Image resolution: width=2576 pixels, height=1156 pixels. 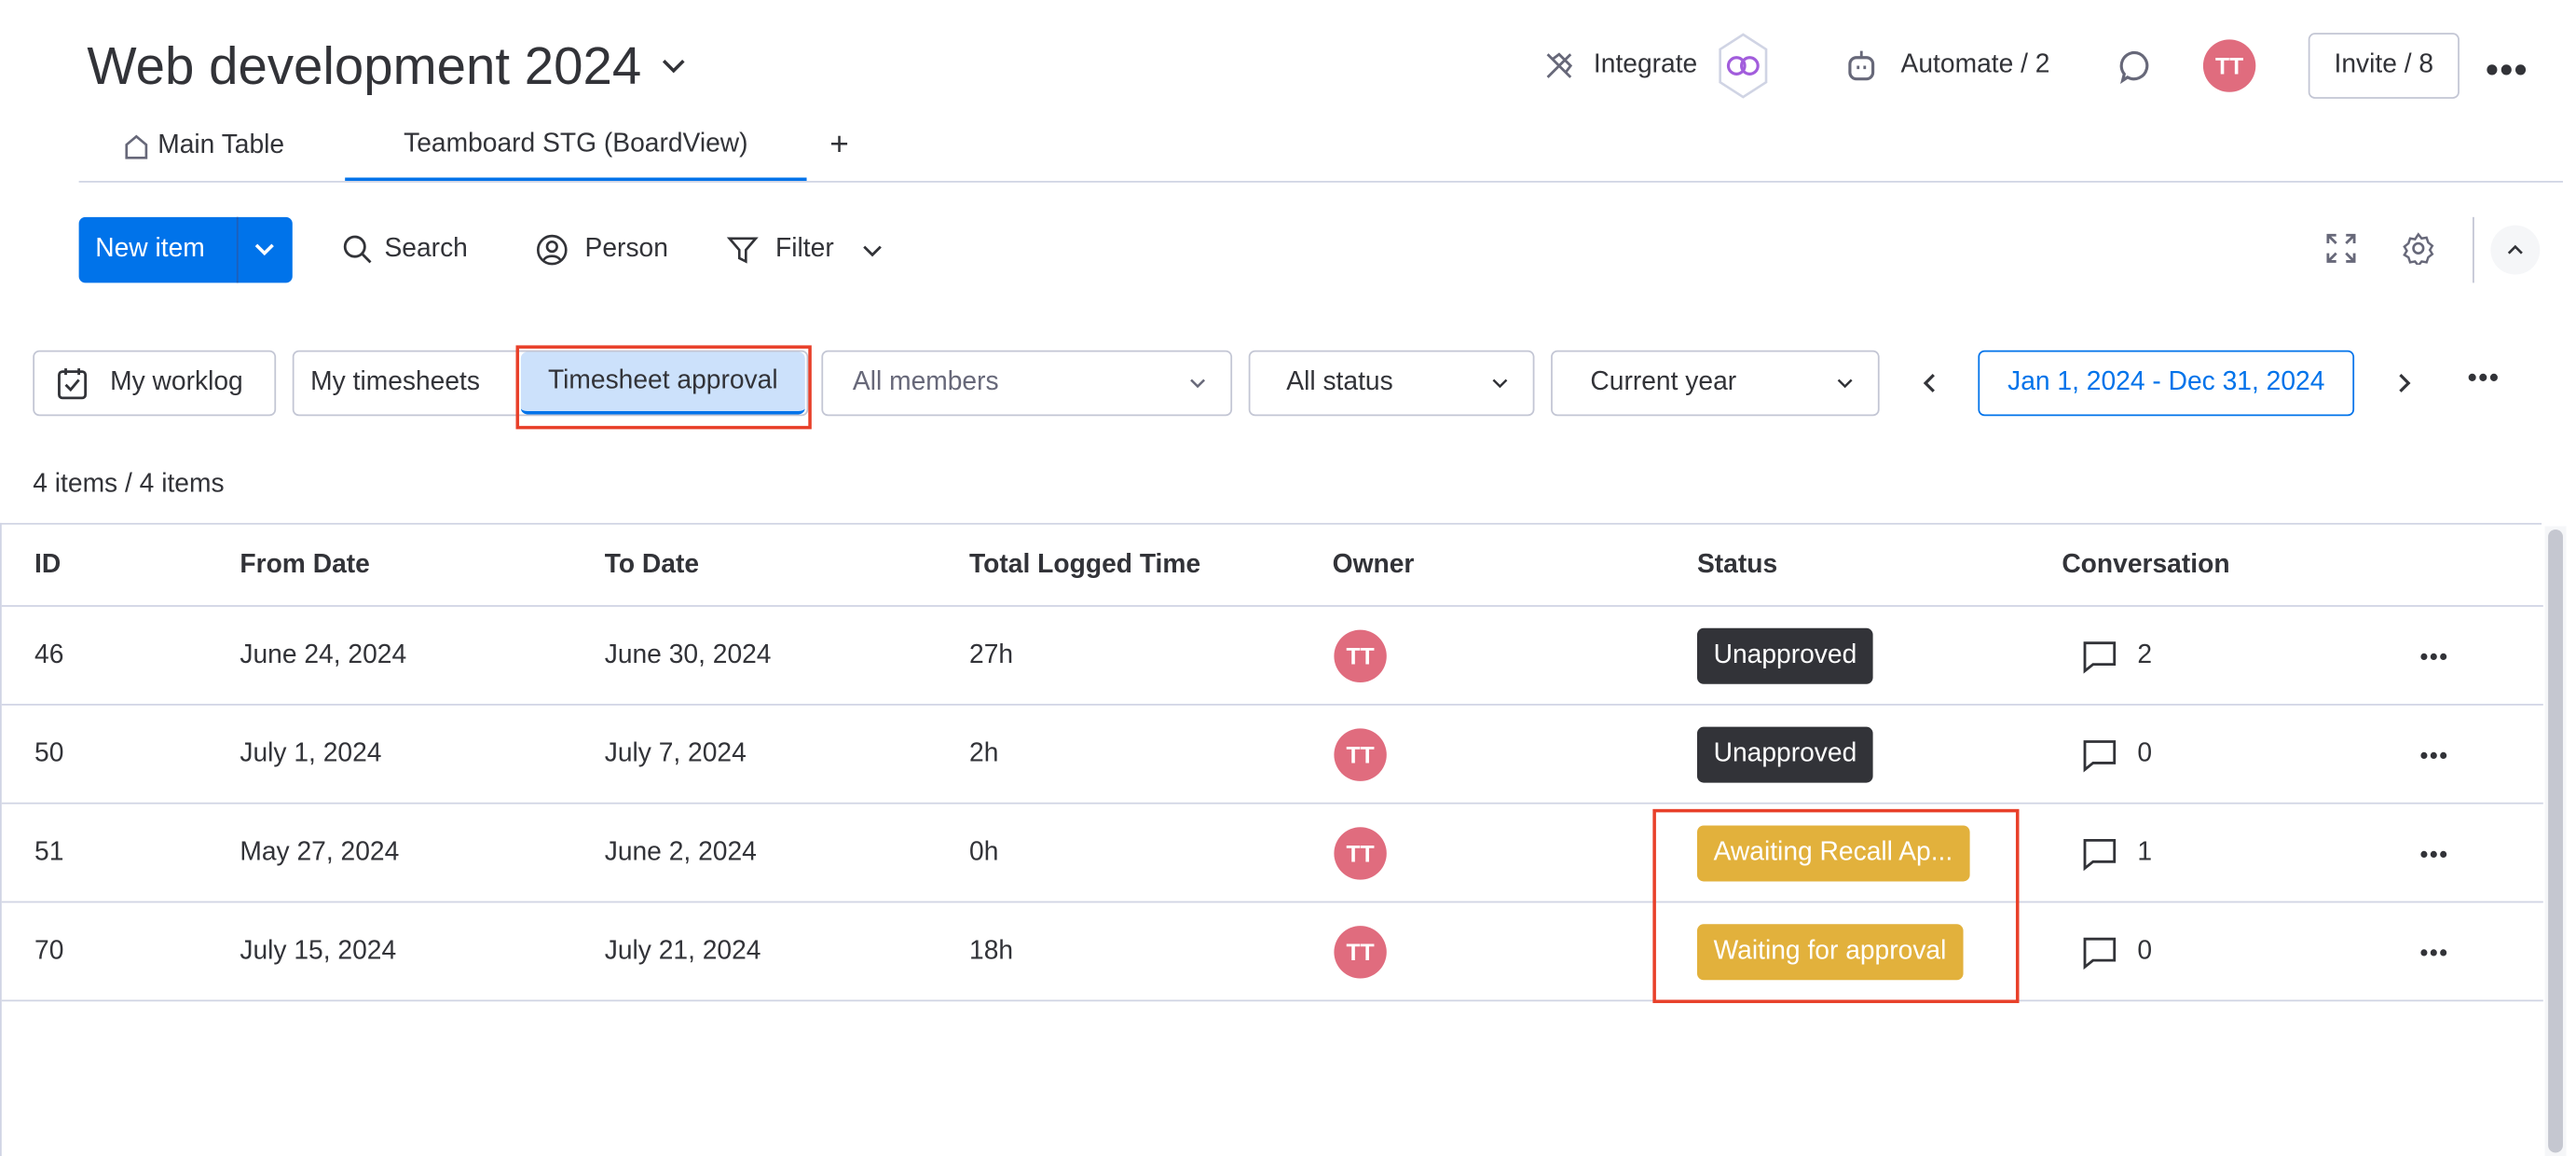 I want to click on invite-label: Invite / 8, so click(x=2384, y=64).